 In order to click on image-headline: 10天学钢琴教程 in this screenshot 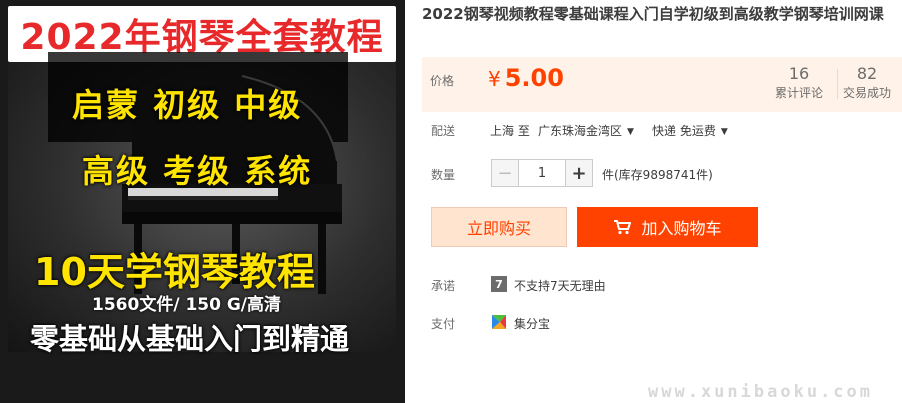, I will do `click(174, 272)`.